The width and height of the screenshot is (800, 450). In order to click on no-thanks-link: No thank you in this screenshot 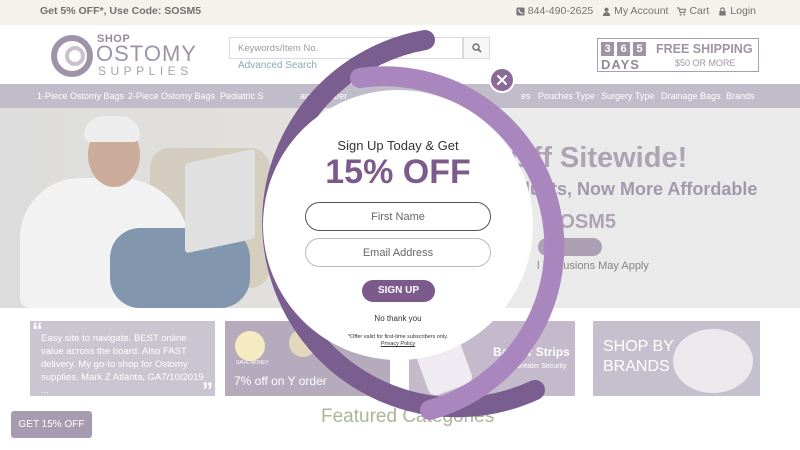, I will do `click(398, 318)`.